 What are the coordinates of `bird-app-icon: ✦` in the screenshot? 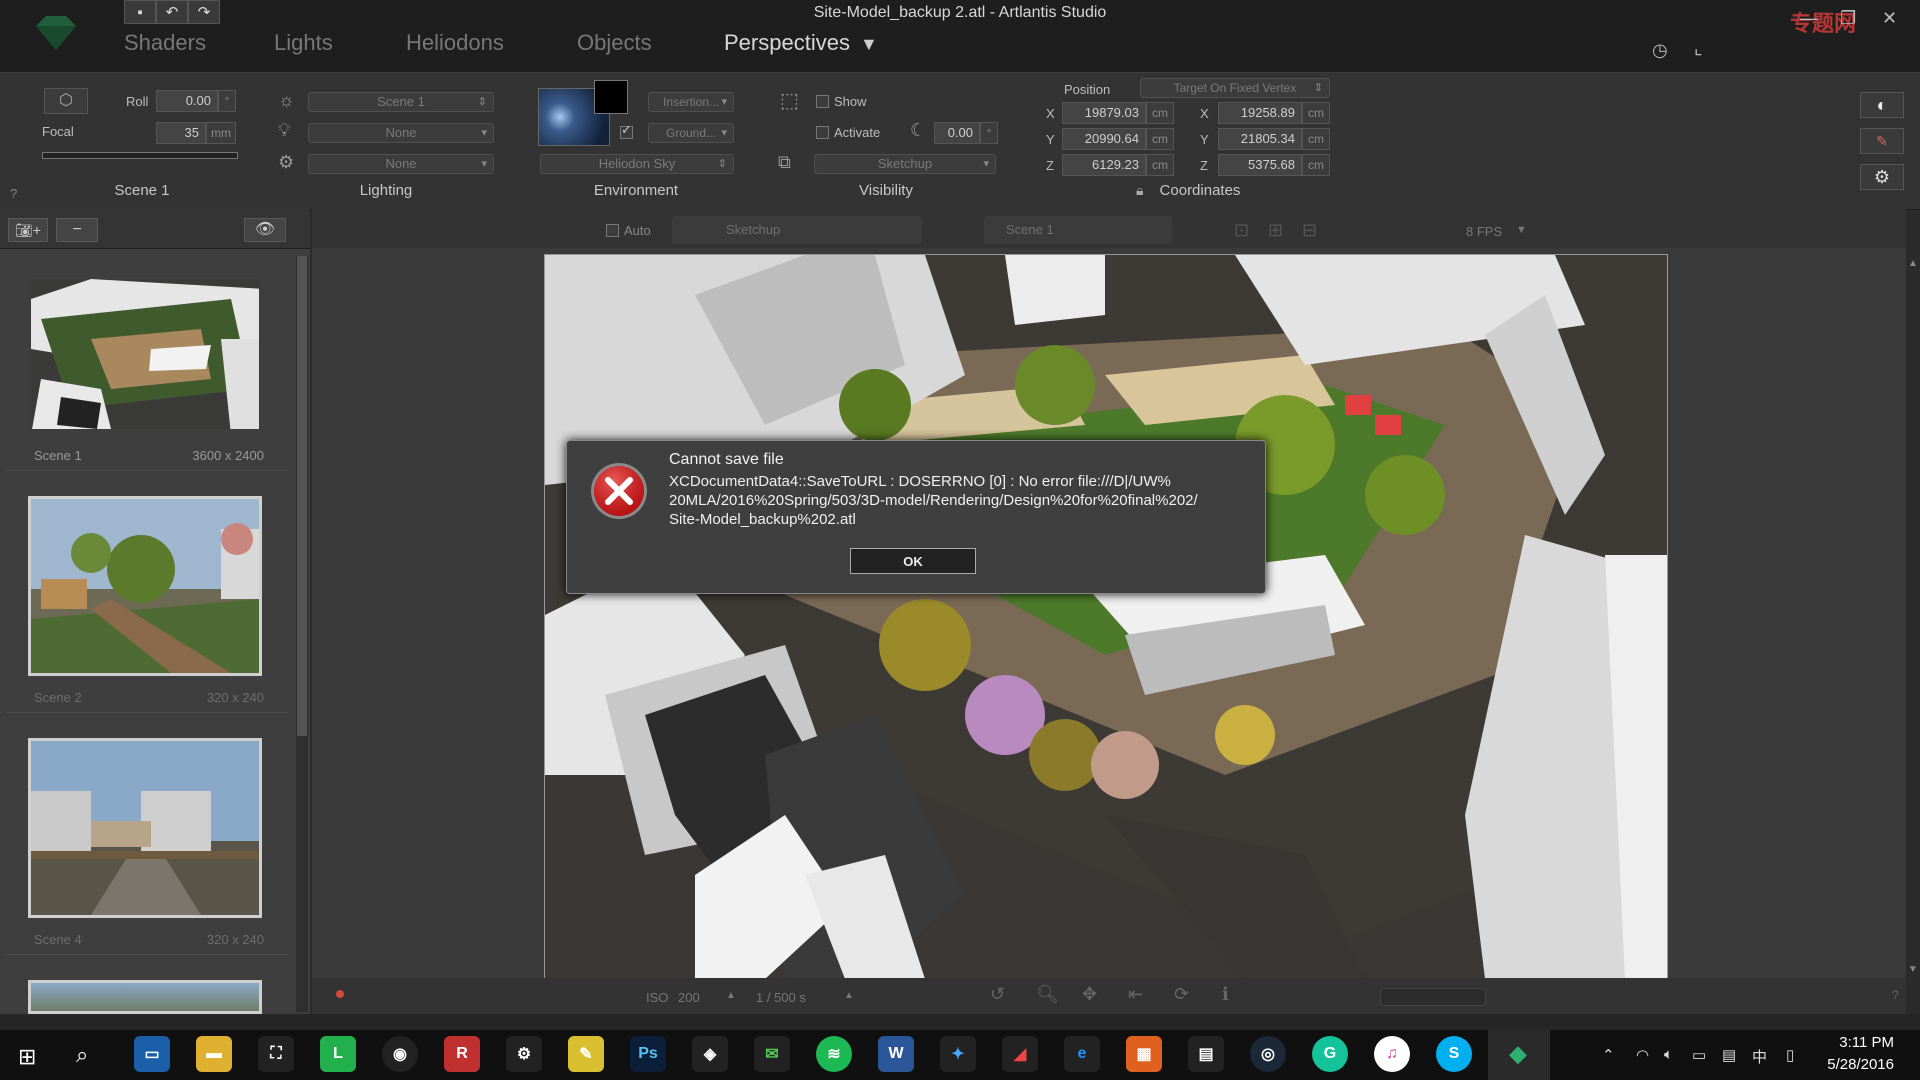 It's located at (958, 1054).